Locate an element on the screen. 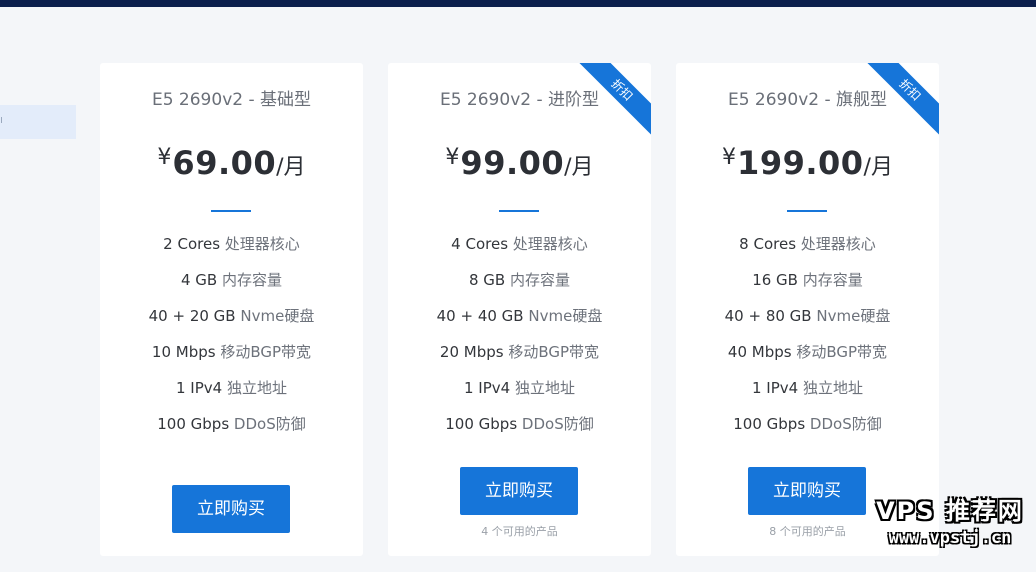 This screenshot has width=1036, height=572. spec-value: 40 + 80 GB is located at coordinates (768, 316).